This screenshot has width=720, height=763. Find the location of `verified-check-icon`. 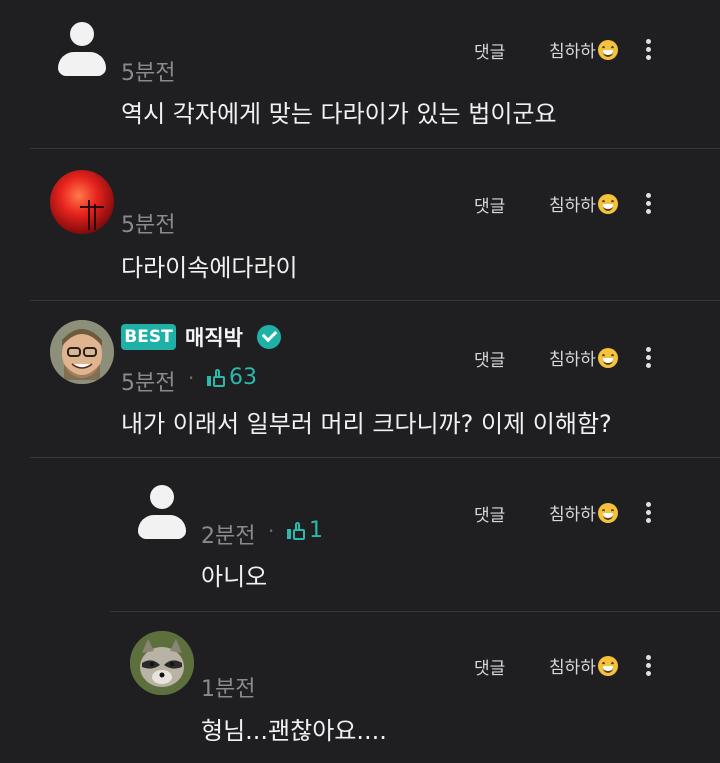

verified-check-icon is located at coordinates (269, 337).